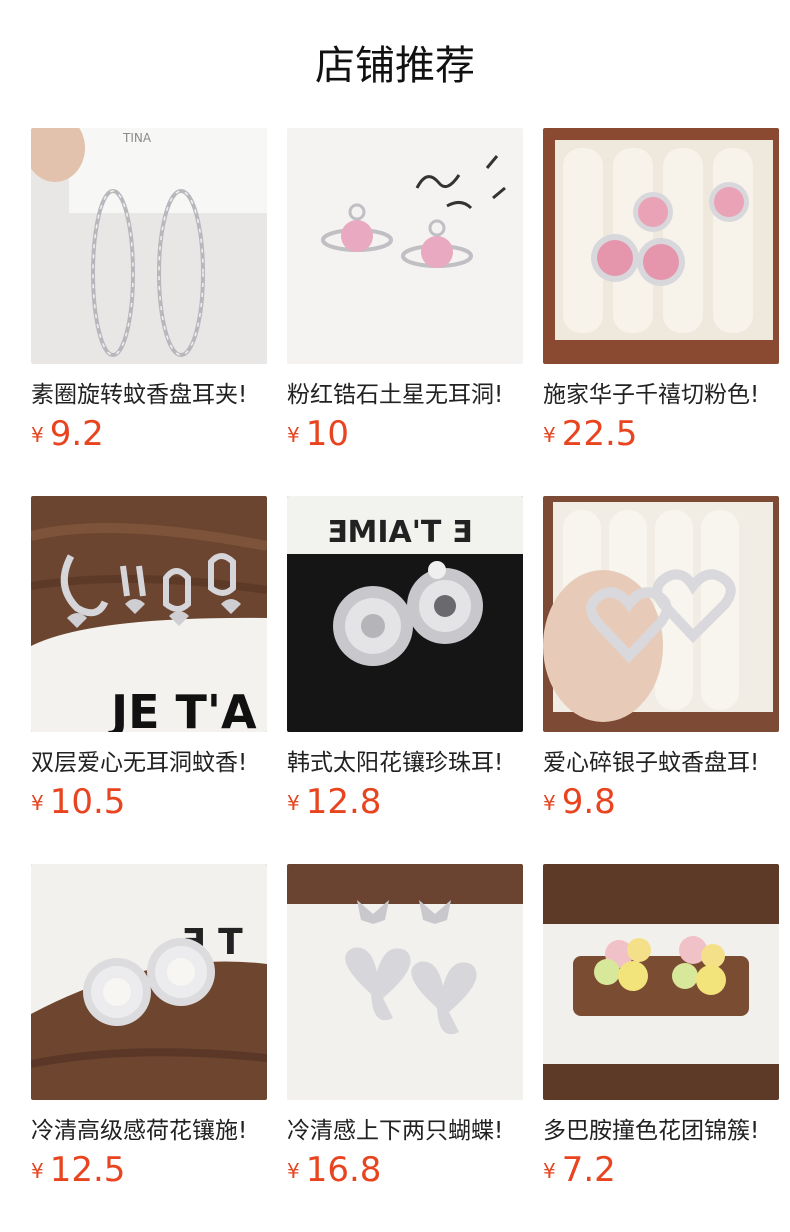  Describe the element at coordinates (395, 395) in the screenshot. I see `product-name: 粉红锆石土星无耳洞!` at that location.